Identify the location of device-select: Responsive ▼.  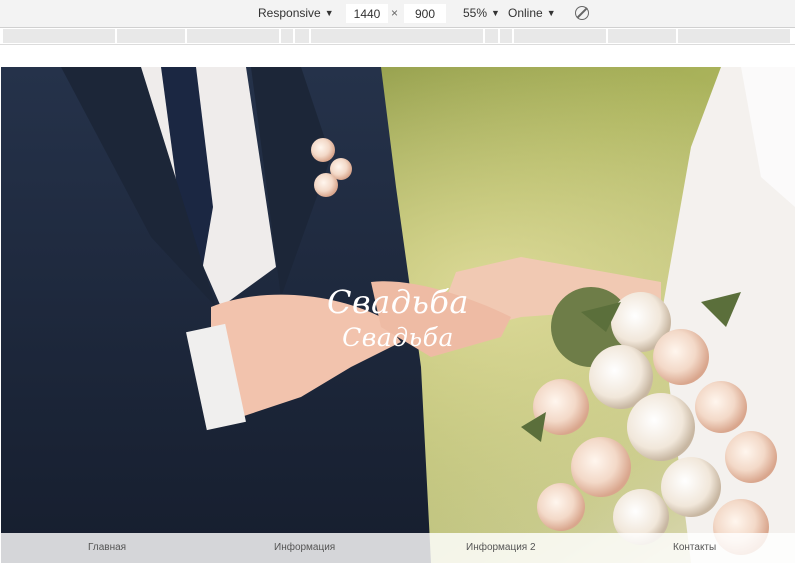
(296, 13).